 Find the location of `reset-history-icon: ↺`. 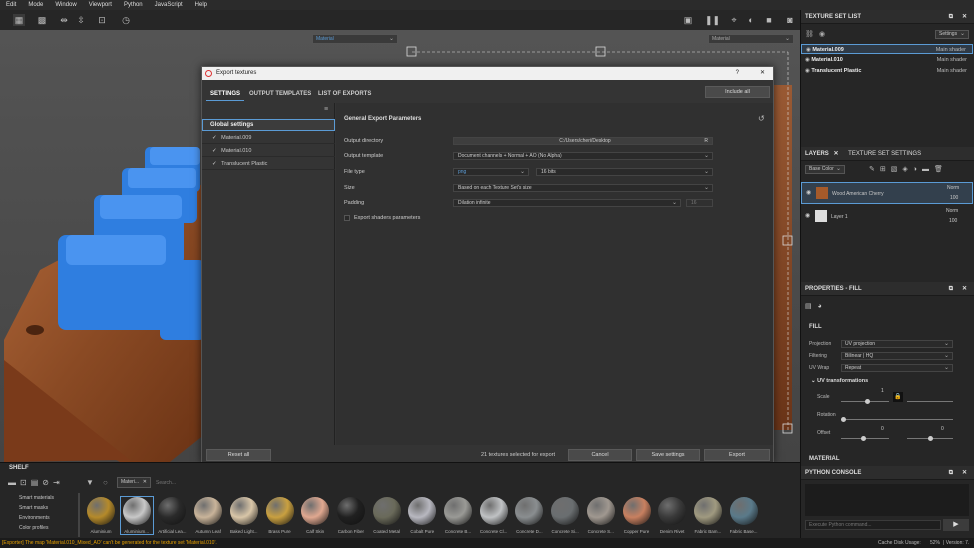

reset-history-icon: ↺ is located at coordinates (761, 118).